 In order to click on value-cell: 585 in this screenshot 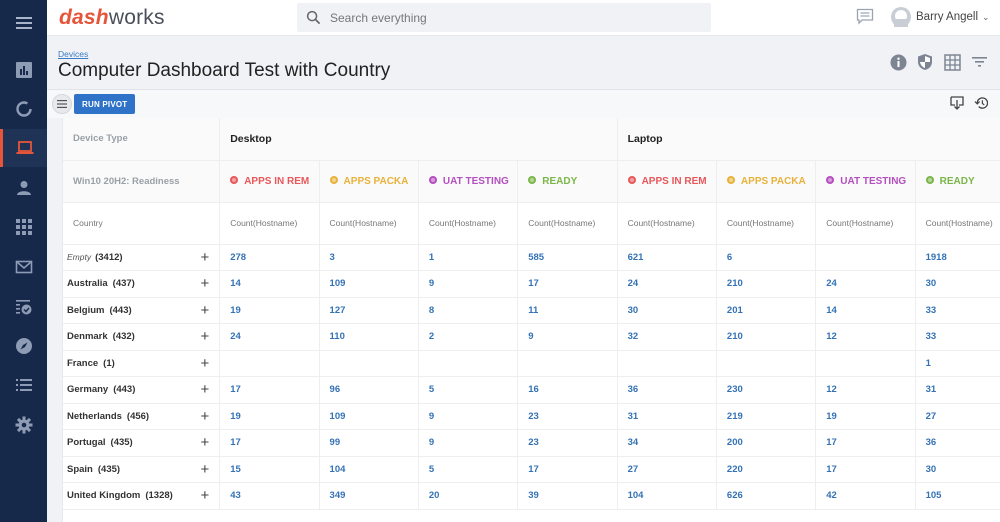, I will do `click(567, 257)`.